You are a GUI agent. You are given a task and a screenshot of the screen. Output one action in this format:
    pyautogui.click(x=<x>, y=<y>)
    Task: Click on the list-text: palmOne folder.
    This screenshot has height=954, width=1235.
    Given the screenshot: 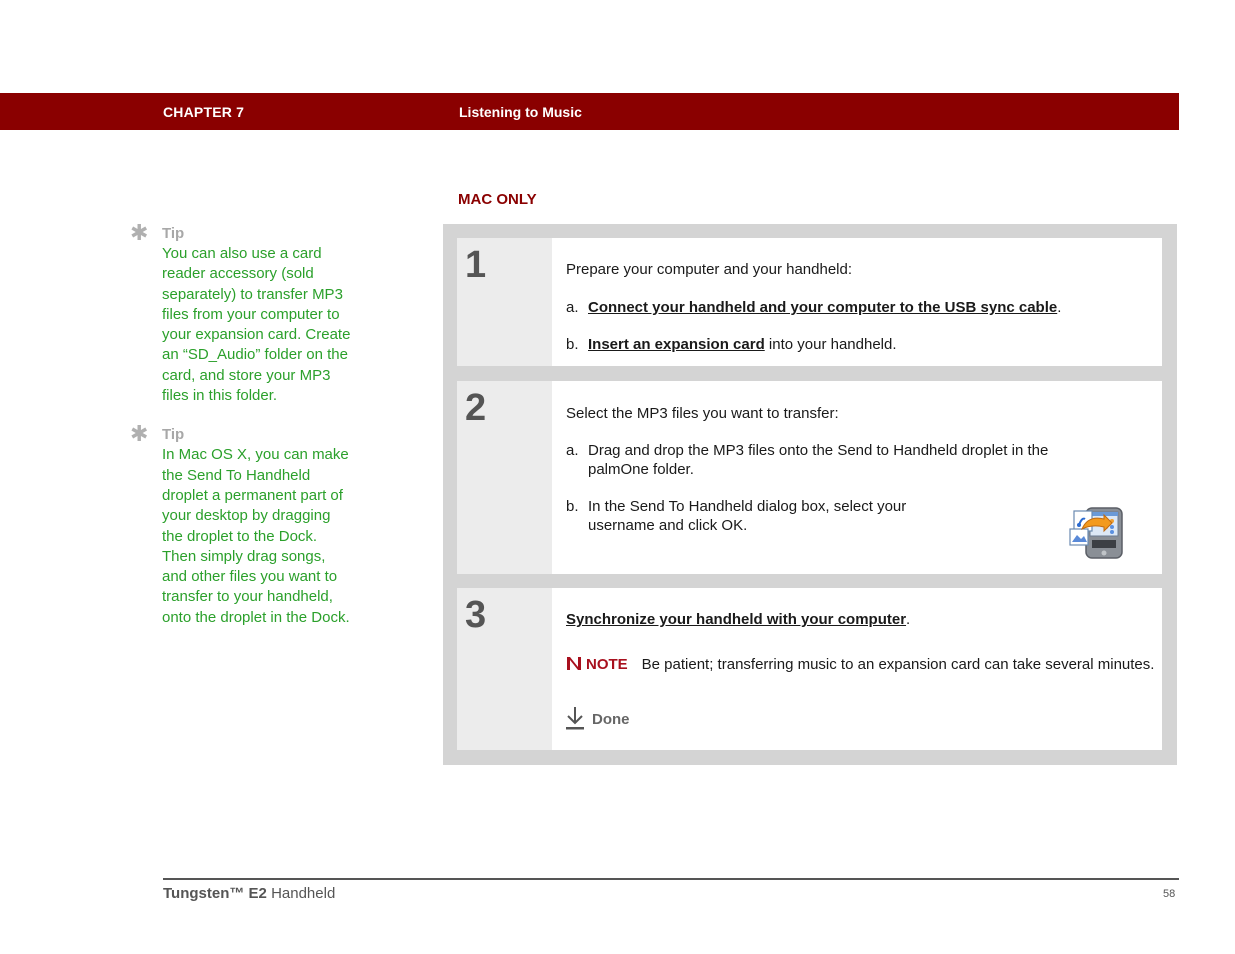 What is the action you would take?
    pyautogui.click(x=641, y=469)
    